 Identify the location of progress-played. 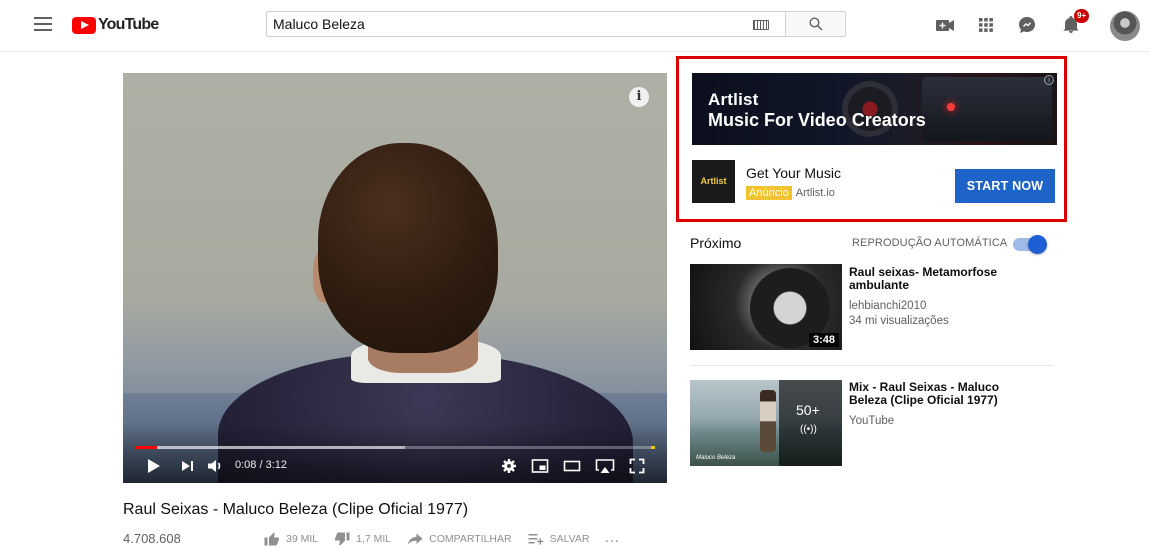
(146, 447).